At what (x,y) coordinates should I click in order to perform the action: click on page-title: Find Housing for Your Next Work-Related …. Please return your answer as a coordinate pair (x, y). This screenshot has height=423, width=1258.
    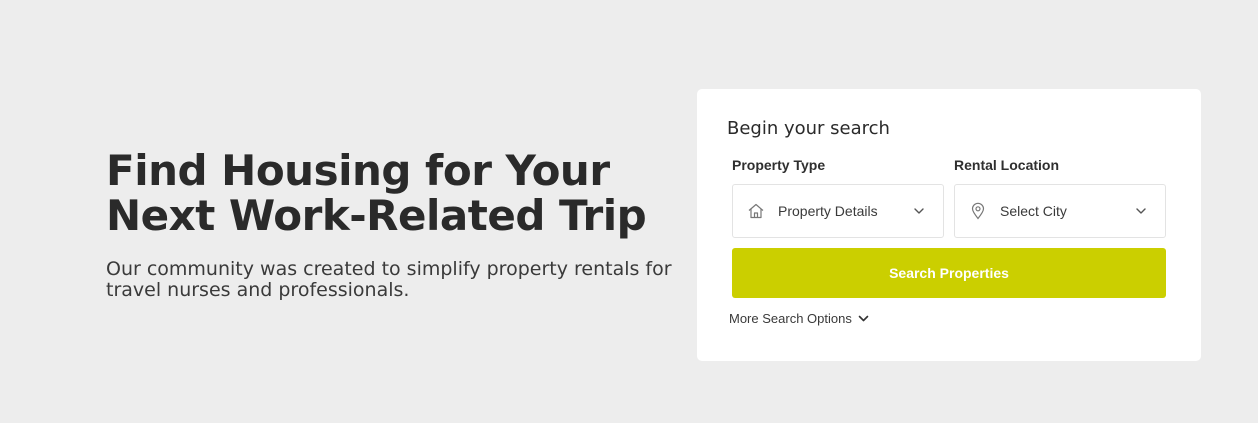
    Looking at the image, I should click on (376, 193).